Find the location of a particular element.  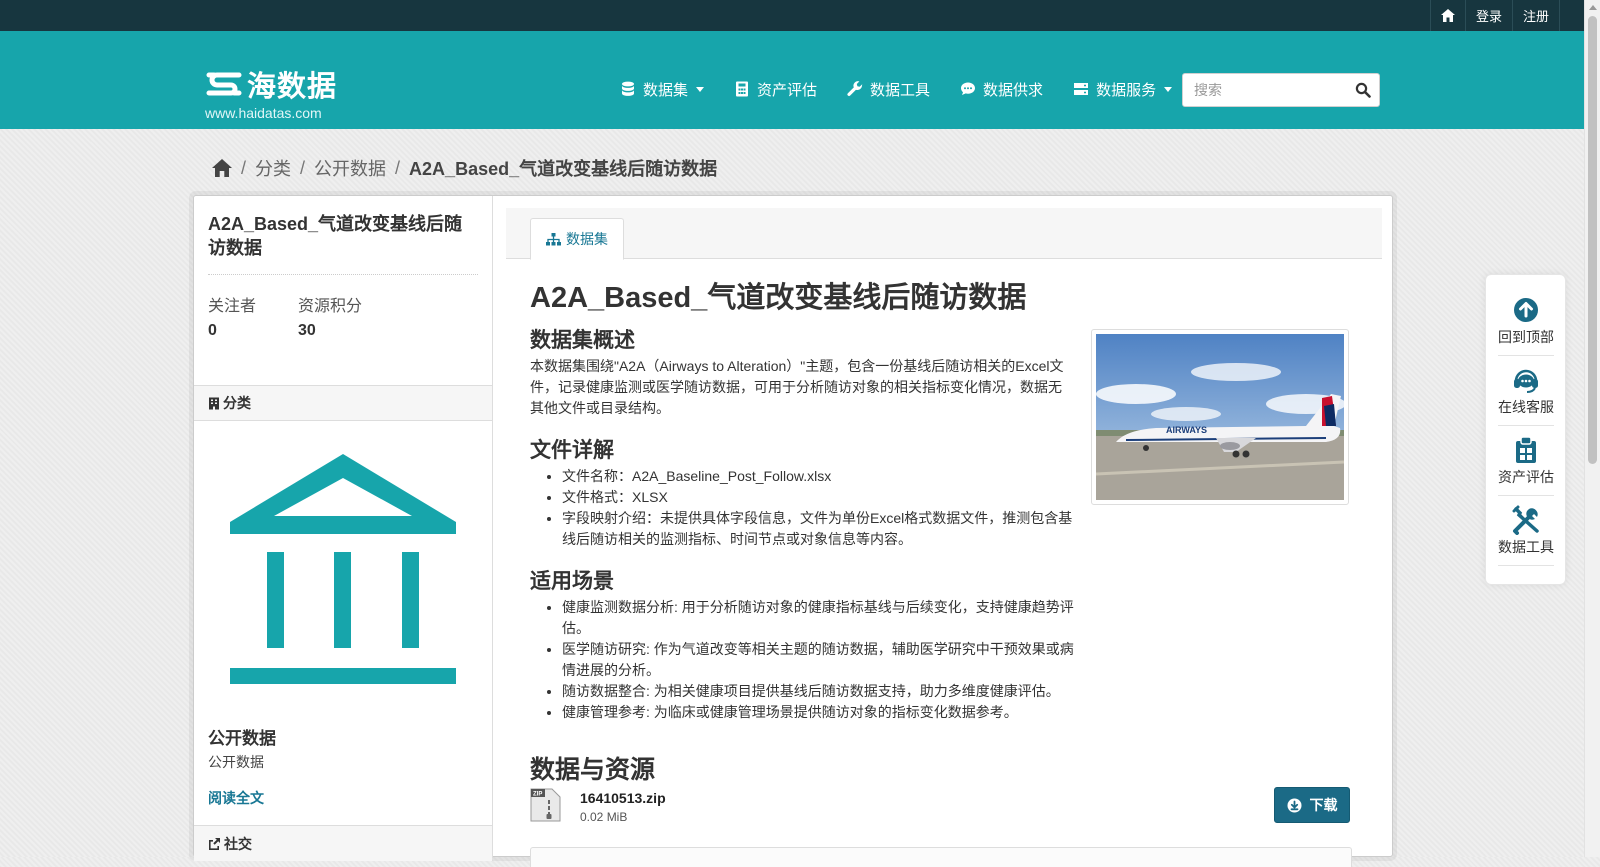

followers-label: 关注者 is located at coordinates (232, 306).